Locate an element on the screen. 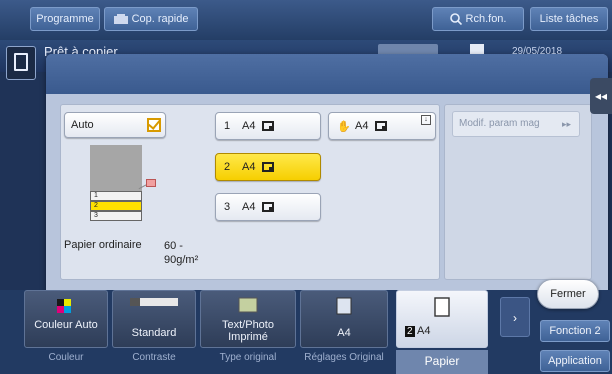 This screenshot has height=374, width=612. search-label: Rch.fon. is located at coordinates (486, 19).